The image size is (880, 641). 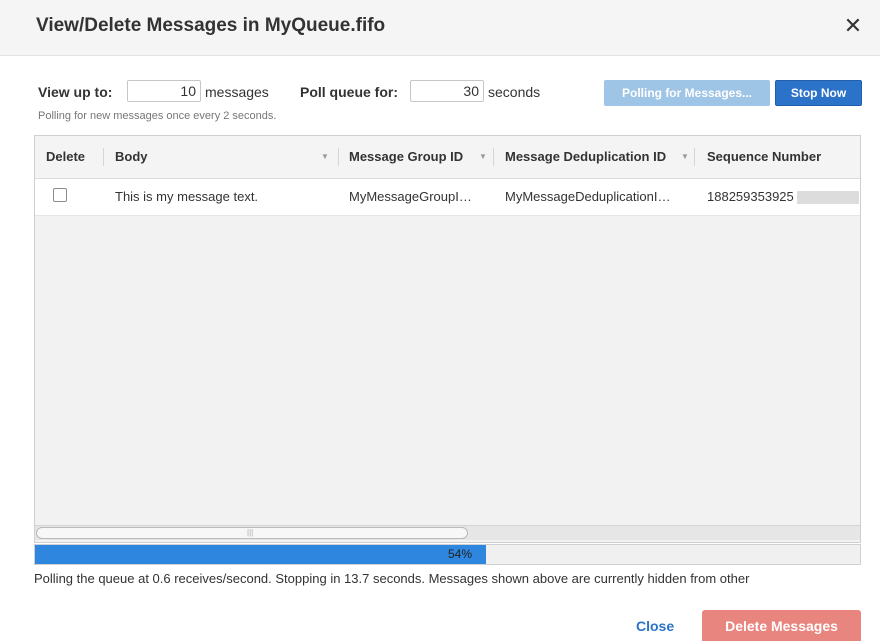 I want to click on seconds-unit-label: seconds, so click(x=514, y=92).